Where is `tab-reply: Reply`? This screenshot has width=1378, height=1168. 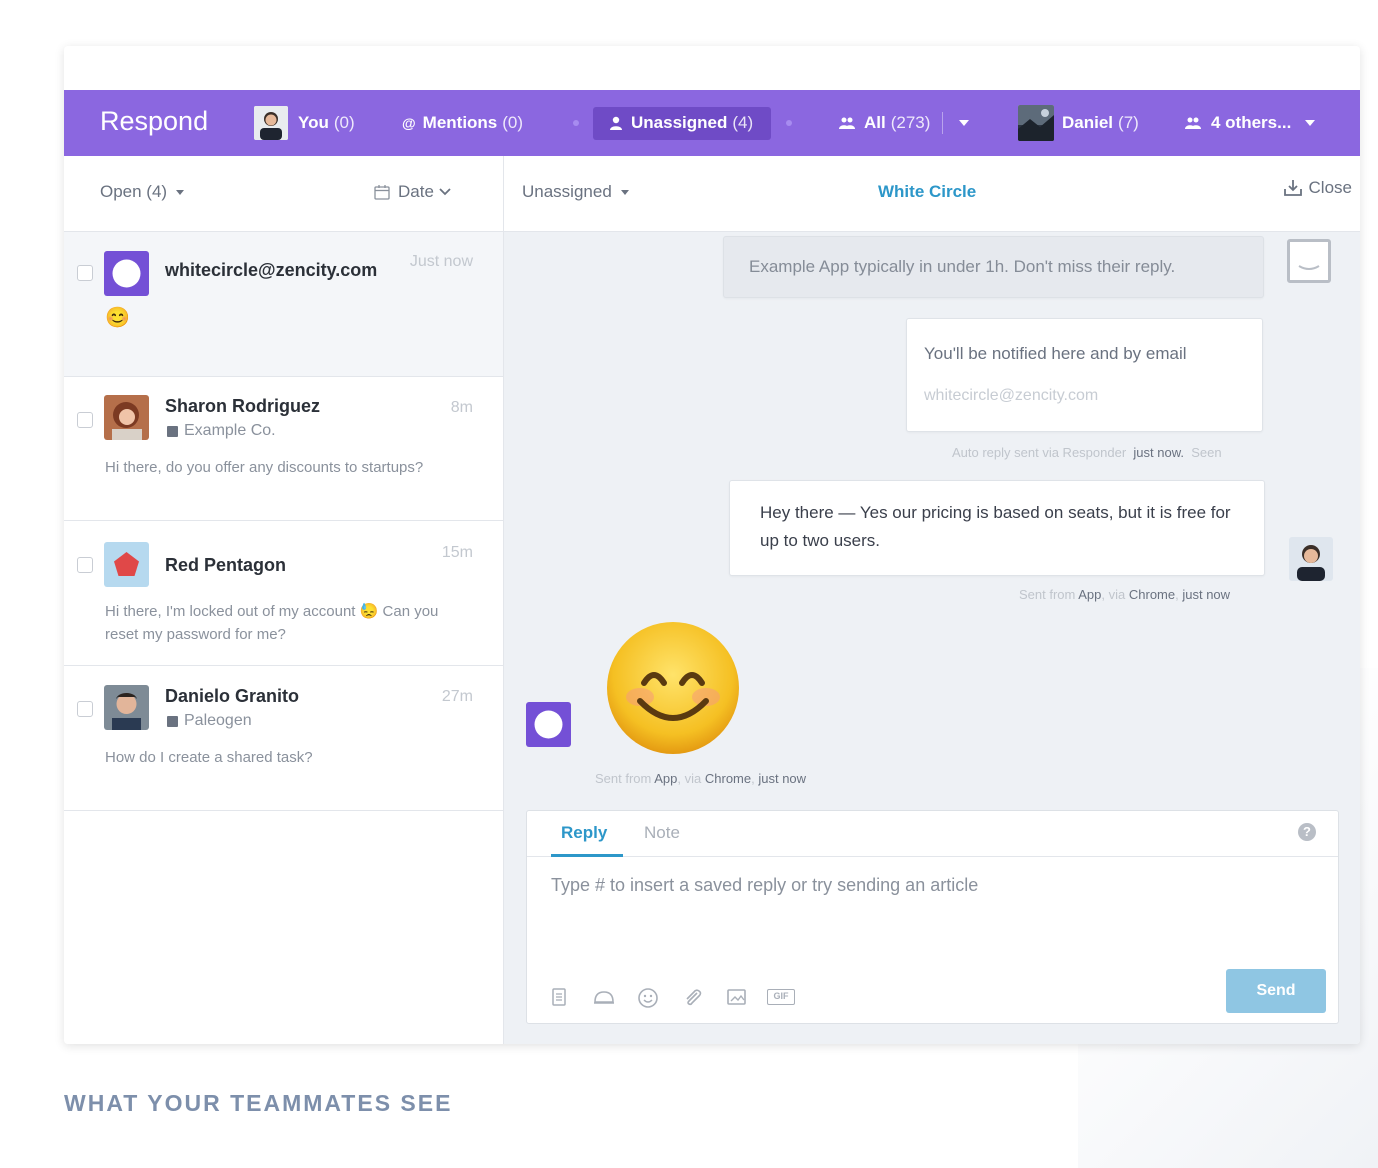 tab-reply: Reply is located at coordinates (584, 833).